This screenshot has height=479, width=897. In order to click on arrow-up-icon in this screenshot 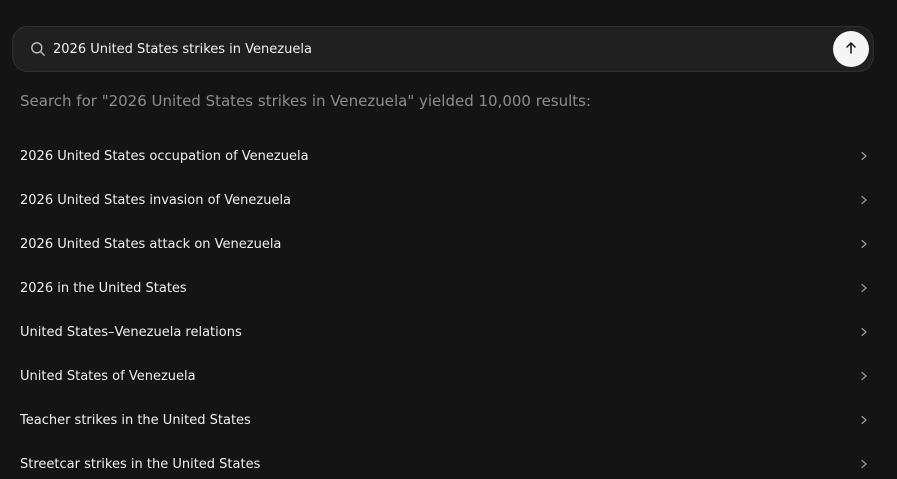, I will do `click(851, 49)`.